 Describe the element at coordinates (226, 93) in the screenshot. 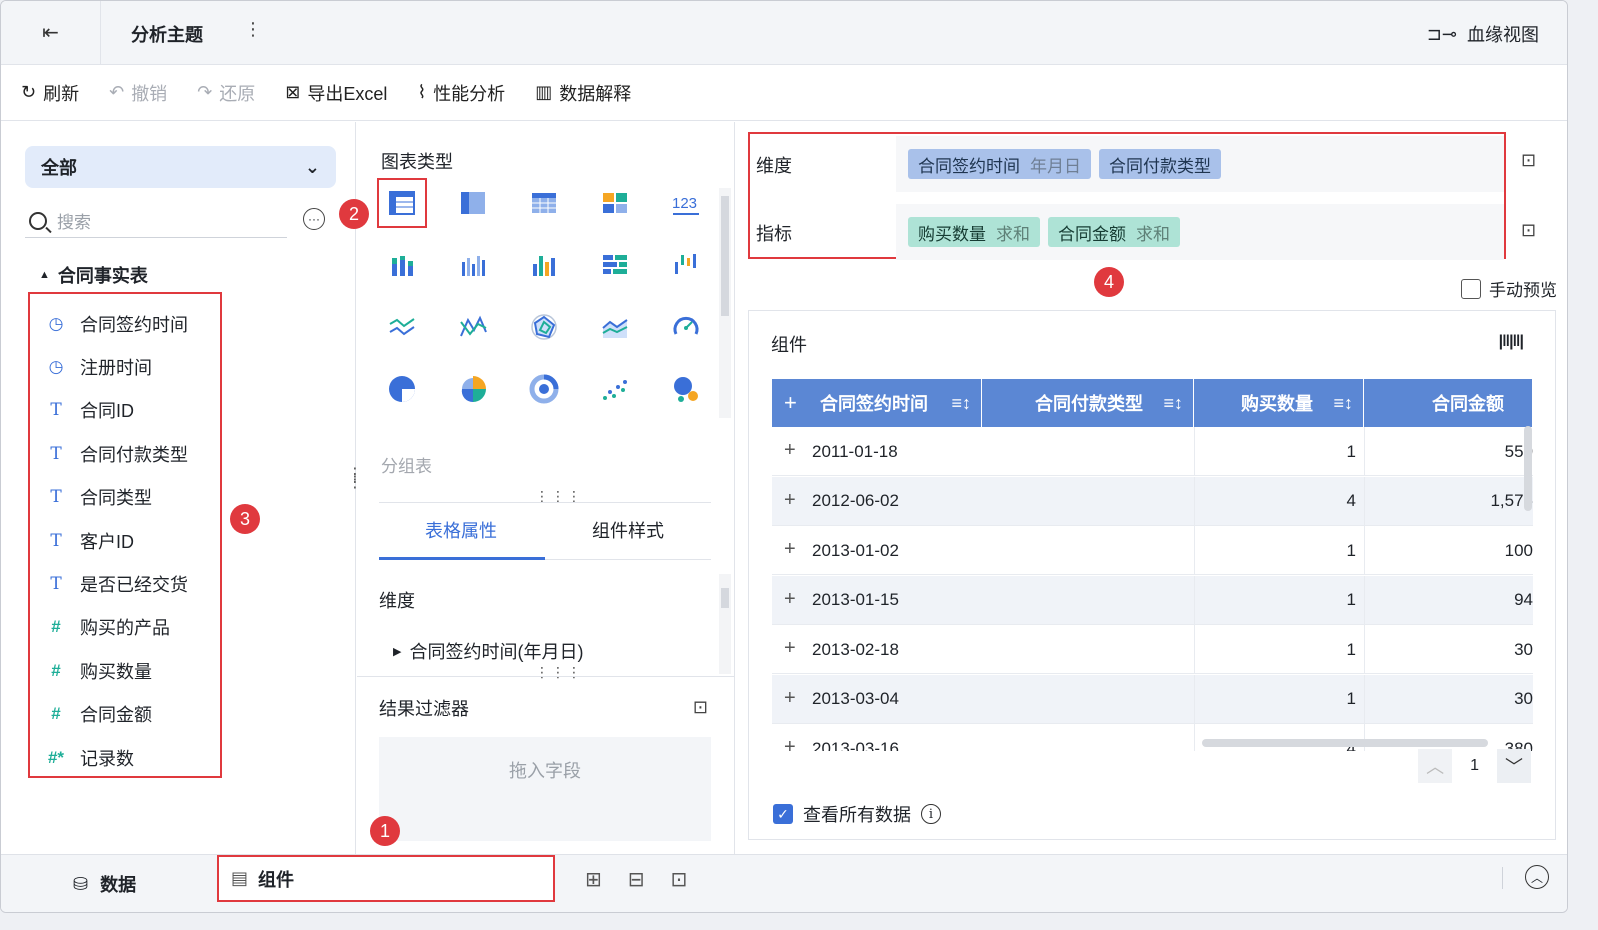

I see `redo-button: ↷ 还原` at that location.